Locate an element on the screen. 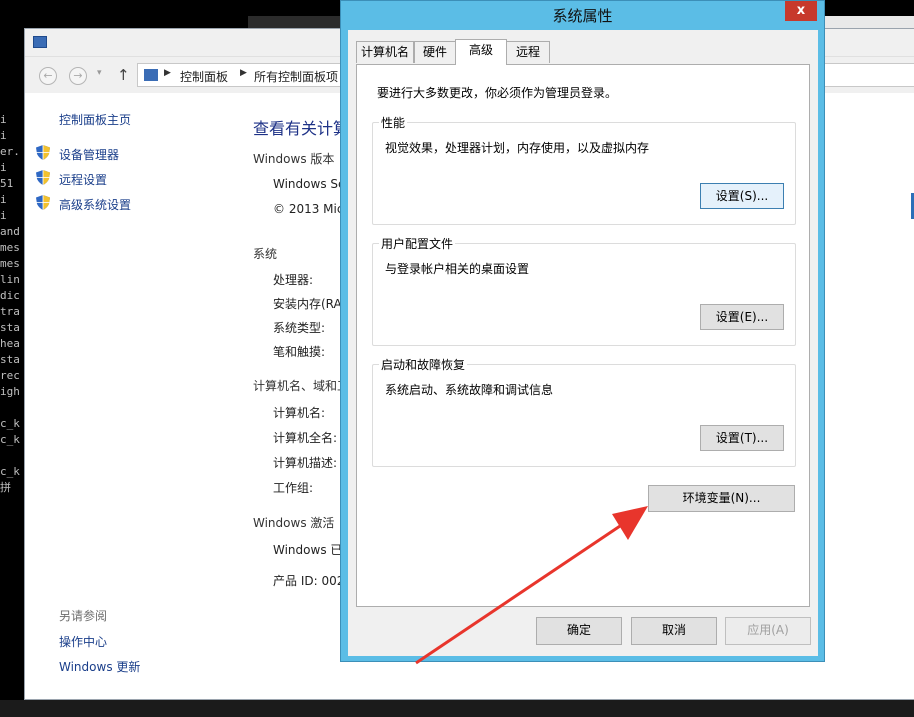 The image size is (914, 717). performance-description: 视觉效果，处理器计划，内存使用，以及虚拟内存 is located at coordinates (517, 148).